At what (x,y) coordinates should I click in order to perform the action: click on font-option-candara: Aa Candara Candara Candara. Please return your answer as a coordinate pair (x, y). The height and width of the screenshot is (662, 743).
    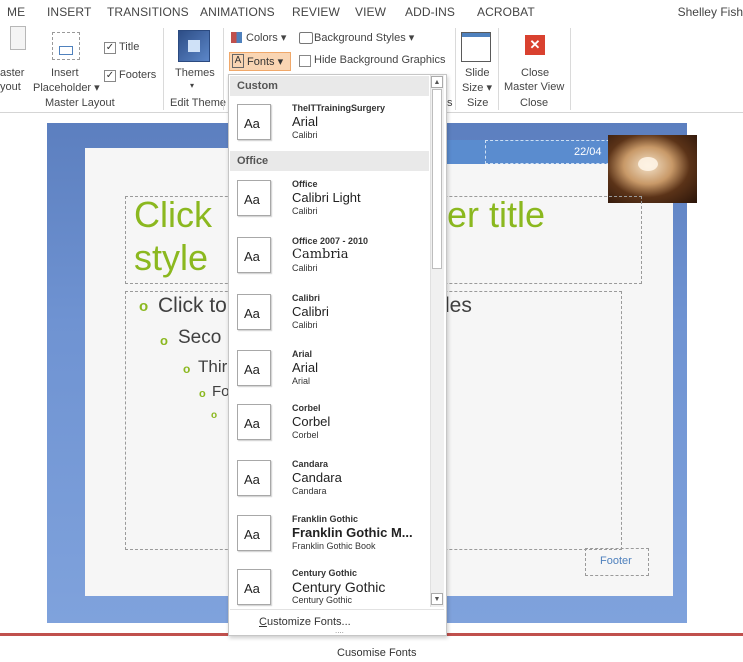
    Looking at the image, I should click on (329, 480).